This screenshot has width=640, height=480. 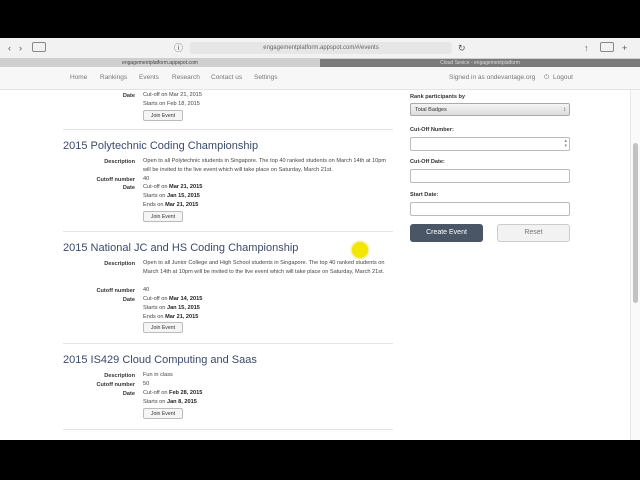 I want to click on event-description: Fun in class, so click(x=158, y=375).